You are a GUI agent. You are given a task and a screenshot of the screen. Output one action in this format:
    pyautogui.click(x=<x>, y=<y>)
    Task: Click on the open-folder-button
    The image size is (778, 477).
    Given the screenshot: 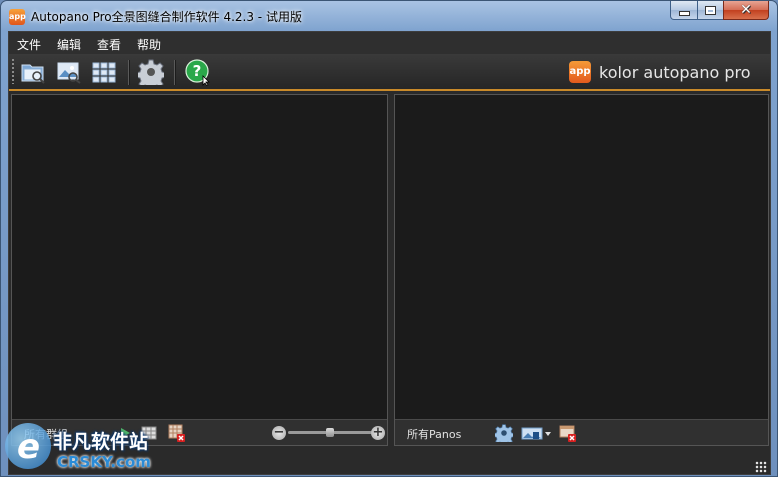 What is the action you would take?
    pyautogui.click(x=33, y=72)
    